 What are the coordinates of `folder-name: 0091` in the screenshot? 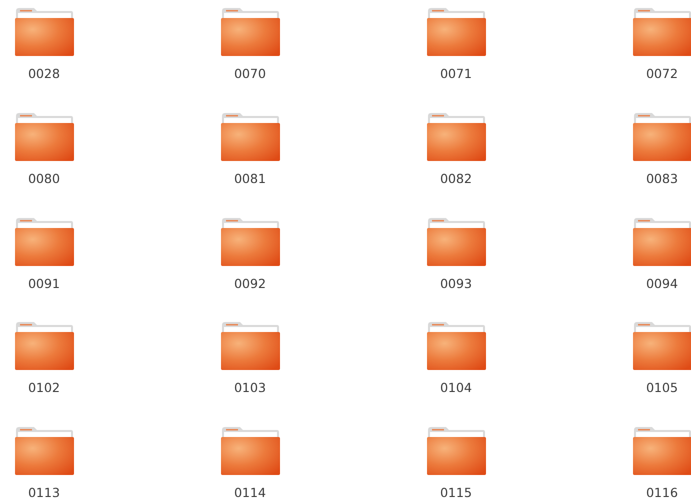 It's located at (44, 284).